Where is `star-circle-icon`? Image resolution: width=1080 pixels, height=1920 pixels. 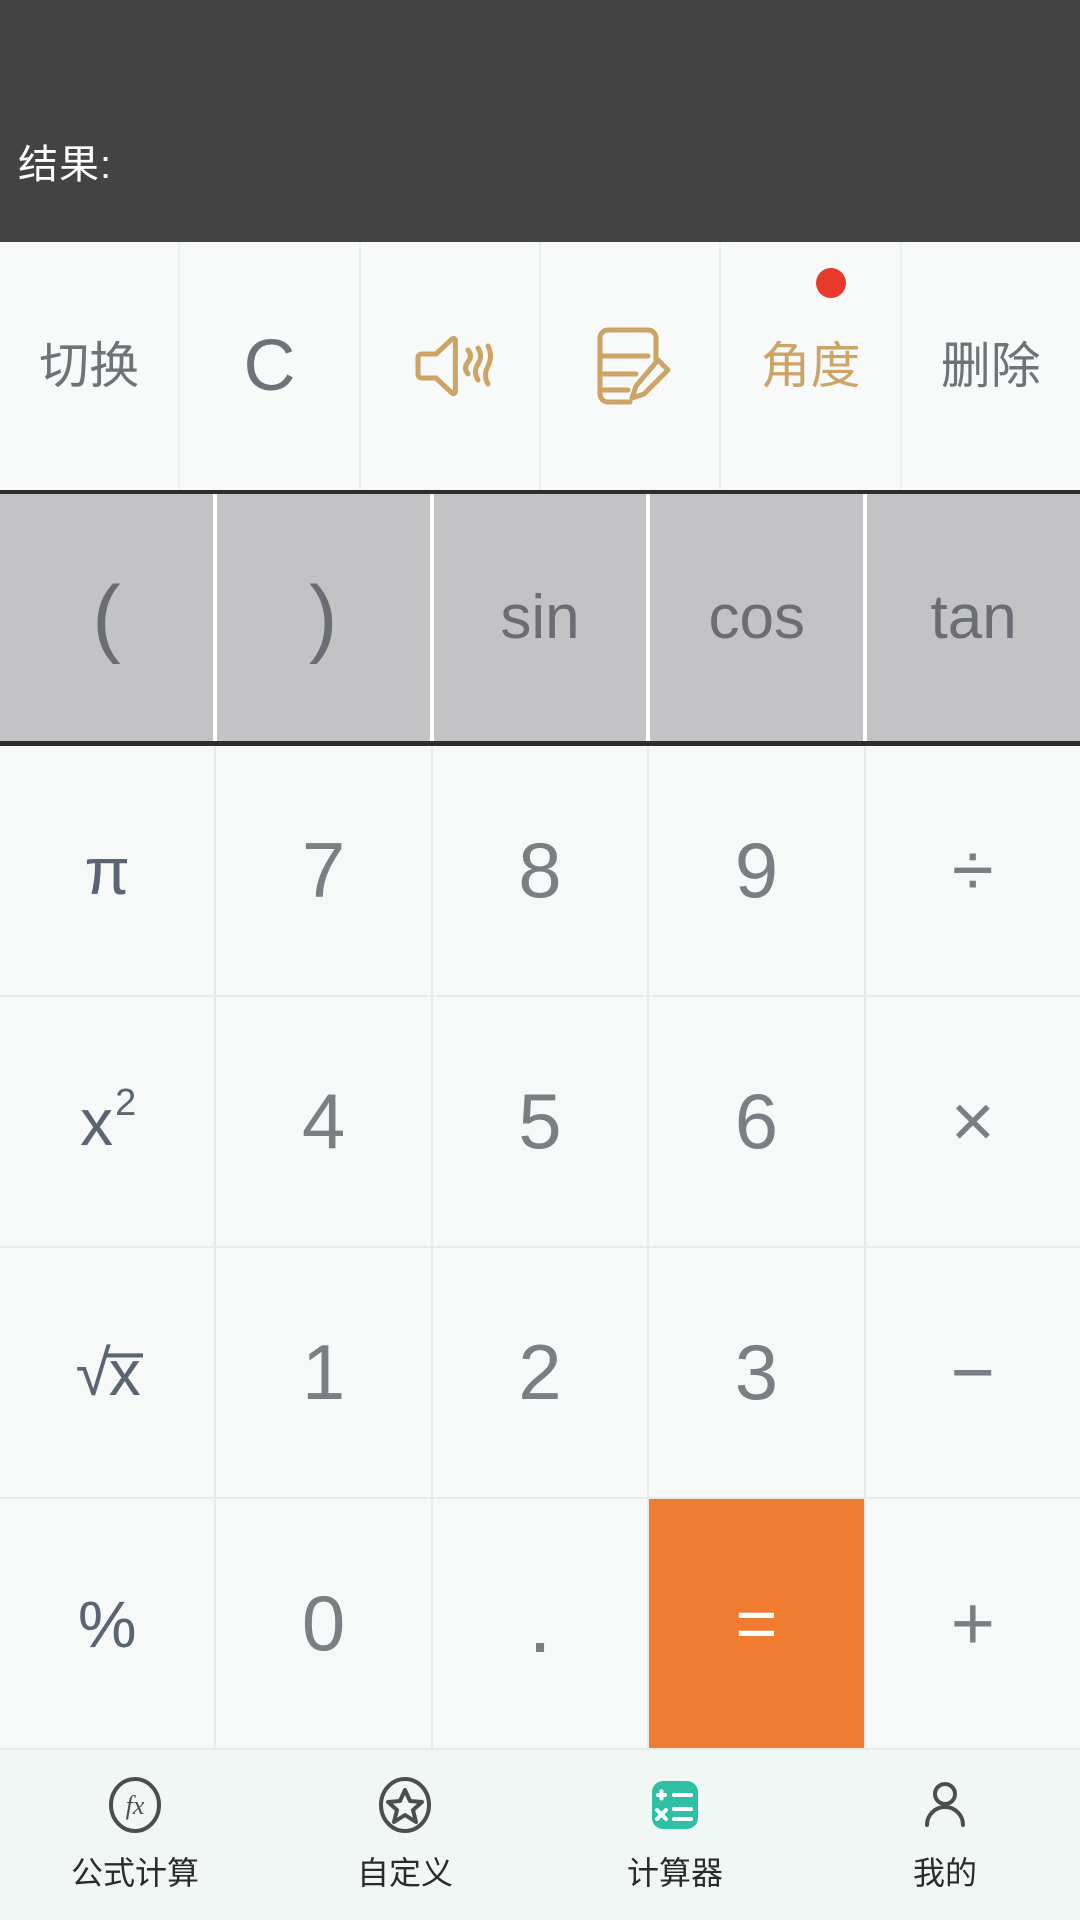
star-circle-icon is located at coordinates (405, 1805).